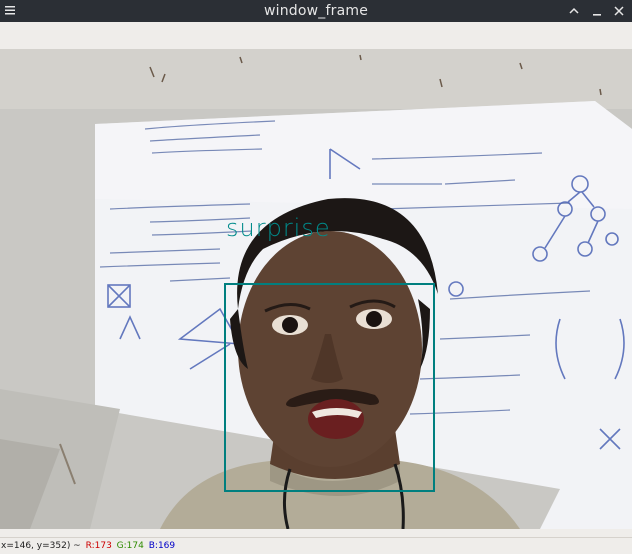 The height and width of the screenshot is (554, 632). What do you see at coordinates (619, 11) in the screenshot?
I see `close-icon` at bounding box center [619, 11].